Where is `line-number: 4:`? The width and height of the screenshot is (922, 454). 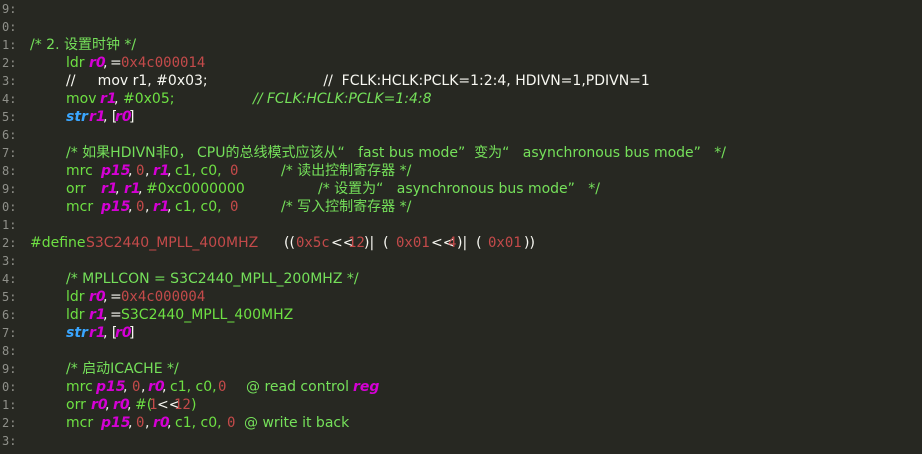
line-number: 4: is located at coordinates (9, 99).